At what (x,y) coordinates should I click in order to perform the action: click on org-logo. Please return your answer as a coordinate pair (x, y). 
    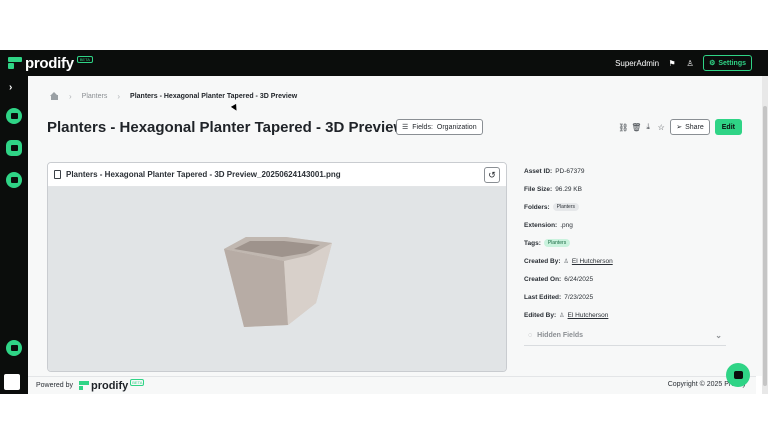
    Looking at the image, I should click on (12, 382).